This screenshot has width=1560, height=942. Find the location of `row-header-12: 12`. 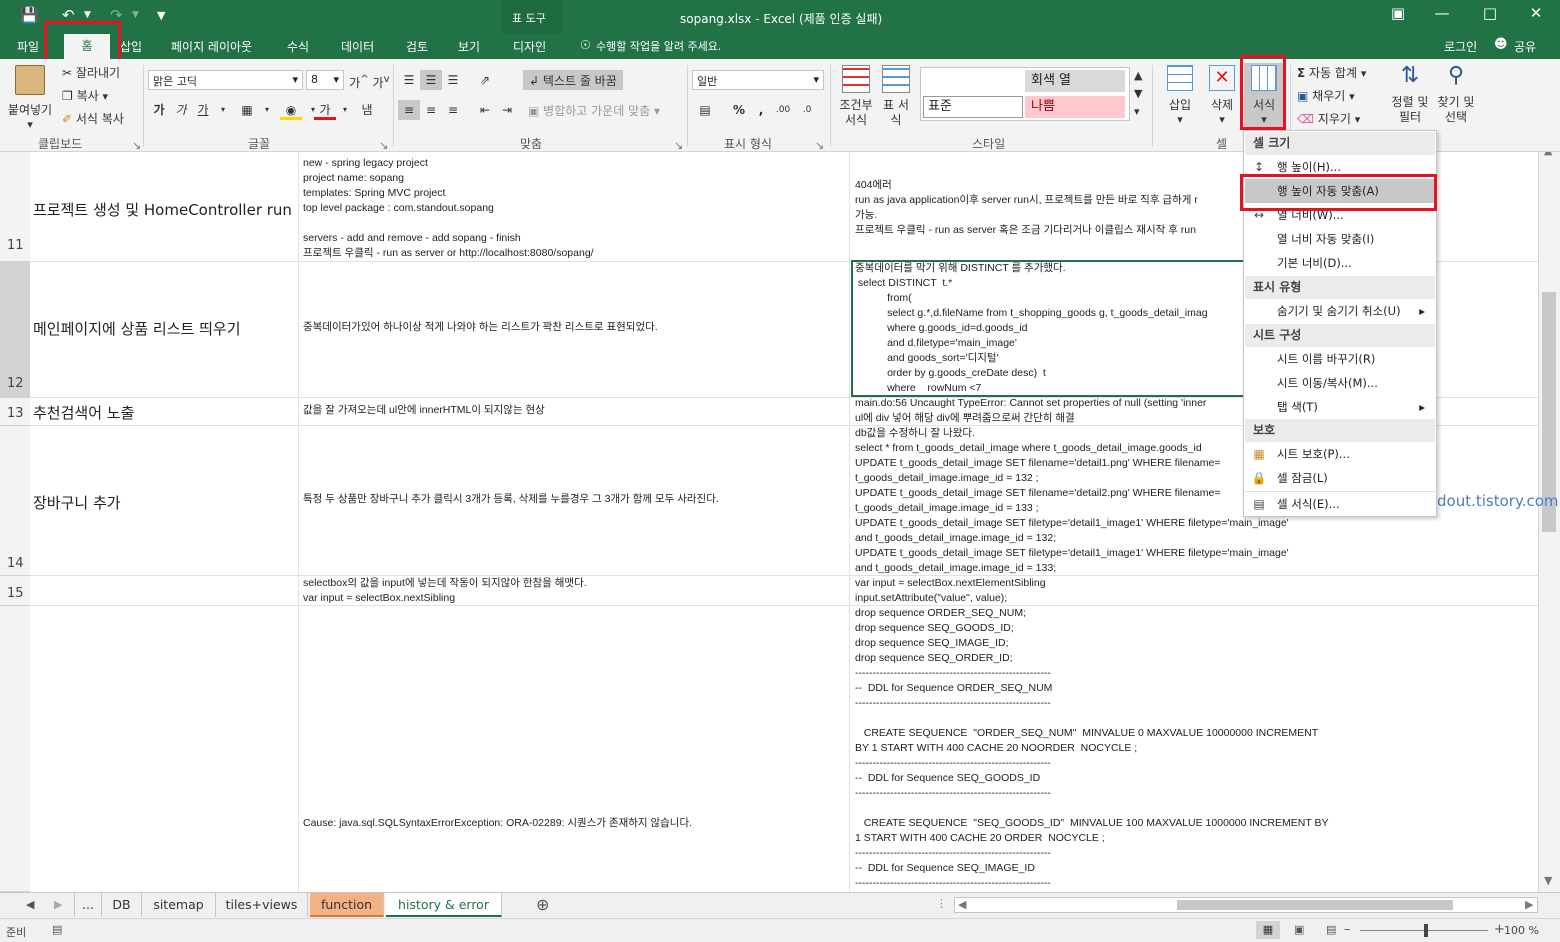

row-header-12: 12 is located at coordinates (15, 330).